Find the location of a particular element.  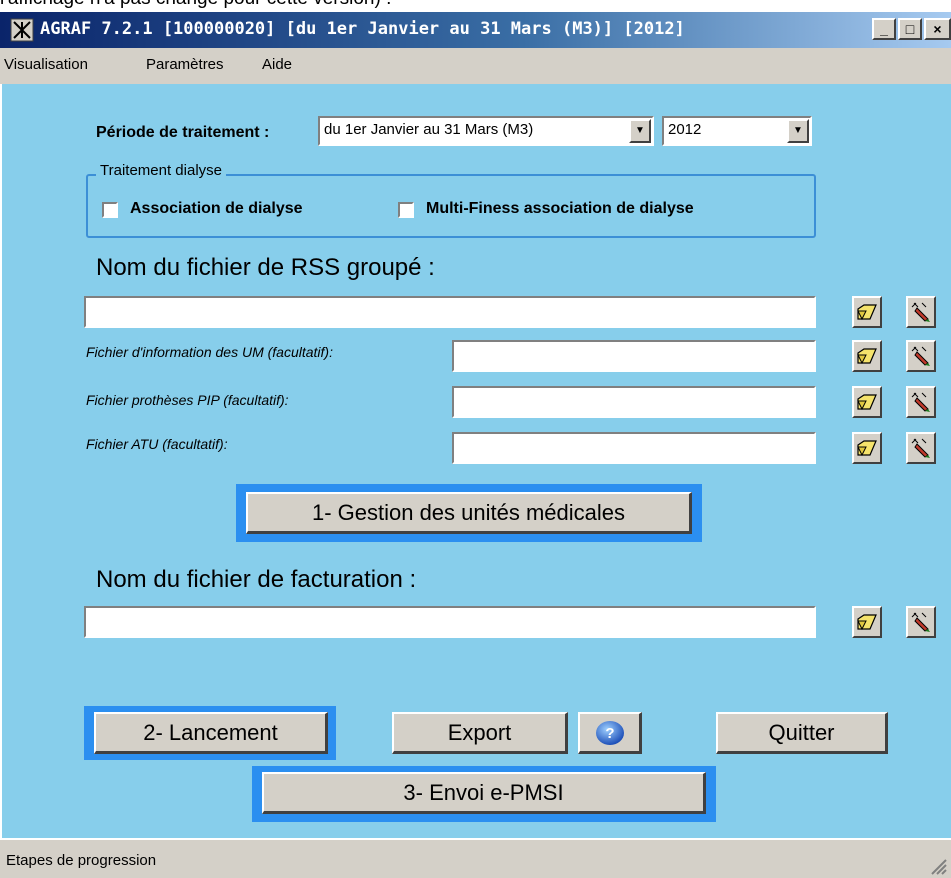

atu-browse-button is located at coordinates (867, 448).